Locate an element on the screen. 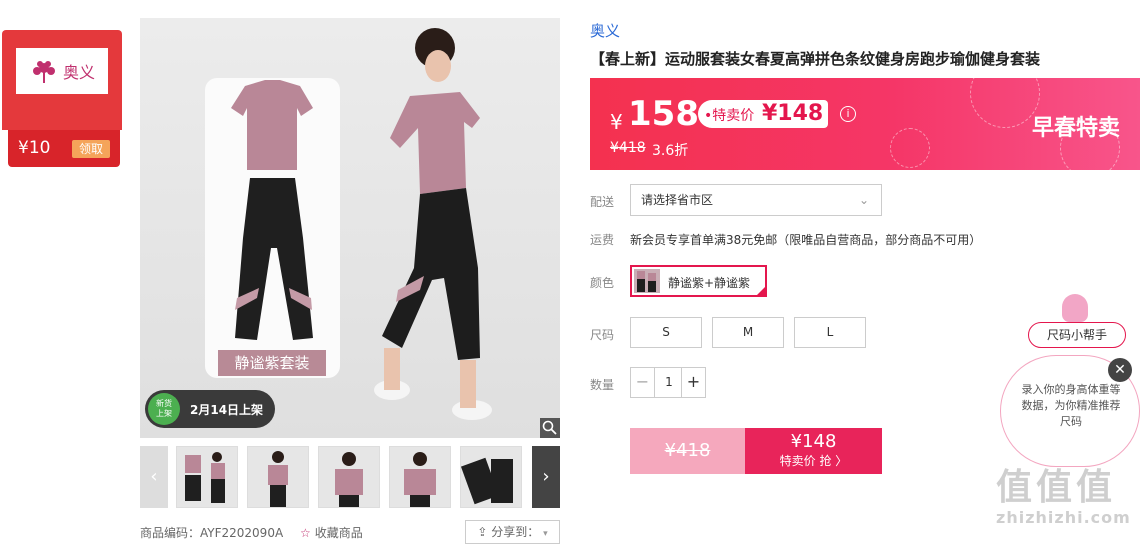 This screenshot has height=551, width=1144. coupon-card: 奥义 ¥10 领取 is located at coordinates (62, 98).